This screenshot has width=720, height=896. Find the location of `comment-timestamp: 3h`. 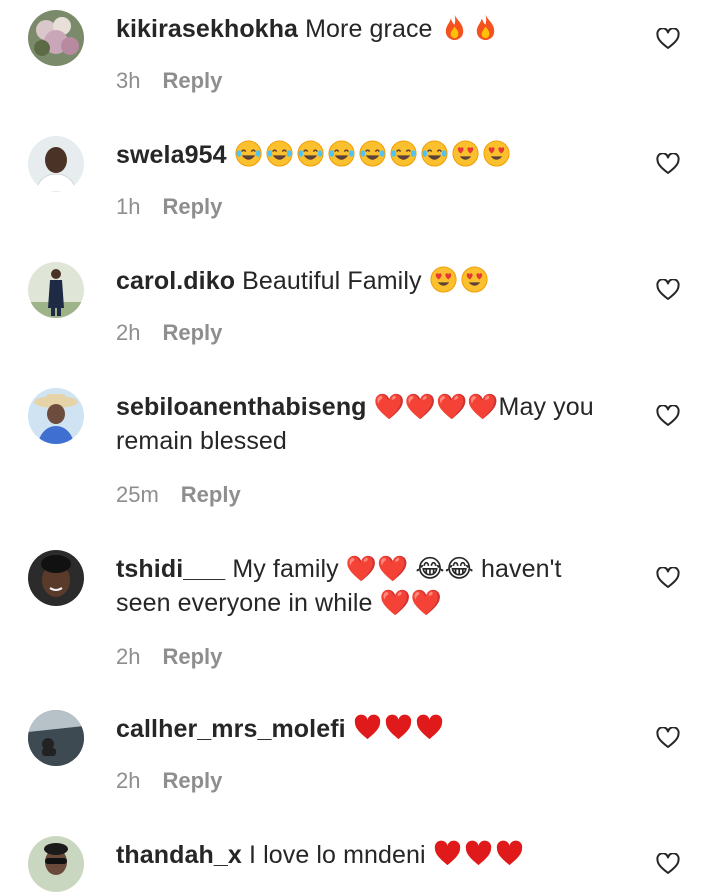

comment-timestamp: 3h is located at coordinates (128, 80).